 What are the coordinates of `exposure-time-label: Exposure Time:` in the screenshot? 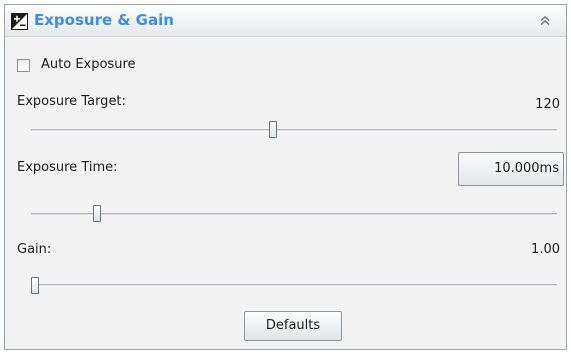 It's located at (67, 167).